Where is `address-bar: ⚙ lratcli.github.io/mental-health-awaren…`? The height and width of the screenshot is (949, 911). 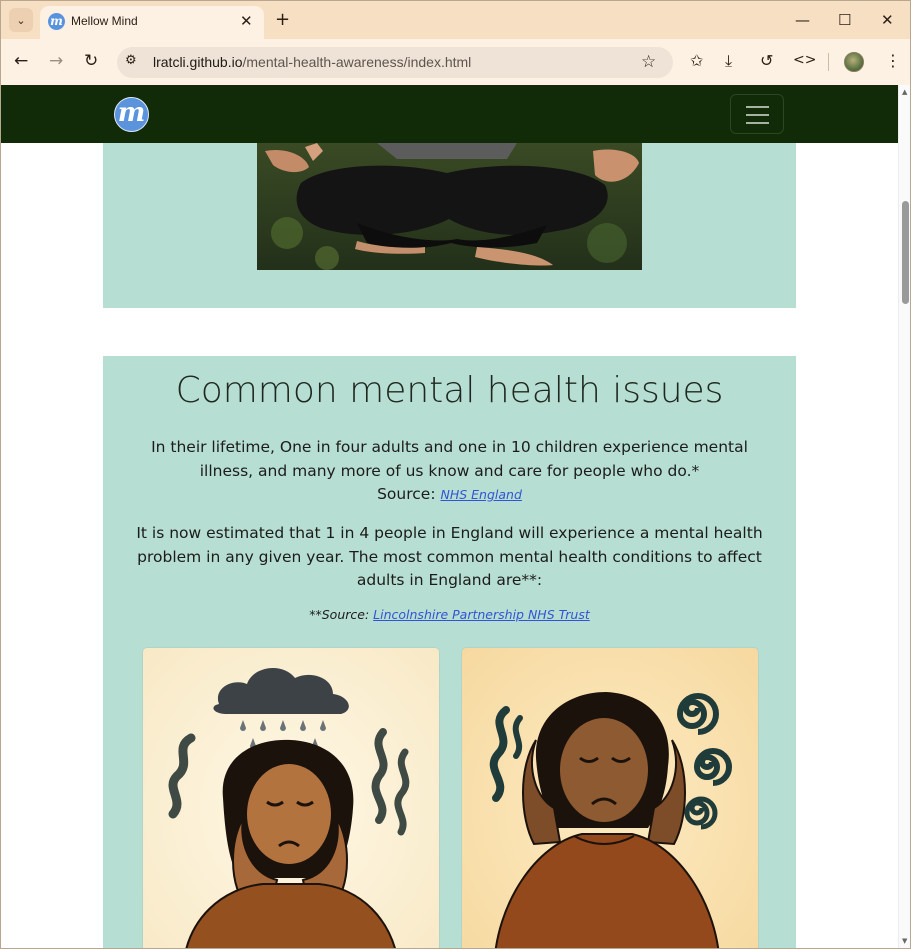 address-bar: ⚙ lratcli.github.io/mental-health-awaren… is located at coordinates (395, 62).